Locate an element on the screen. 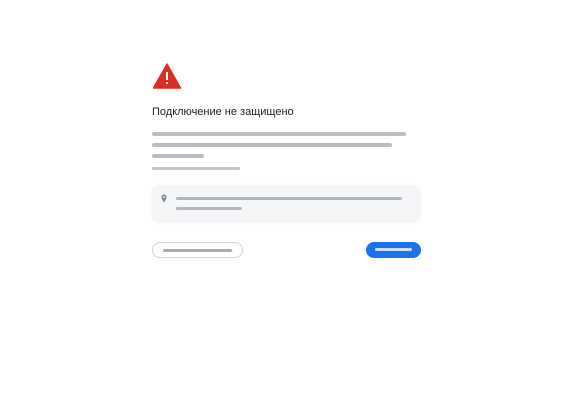 The width and height of the screenshot is (572, 401). advanced-button-label is located at coordinates (197, 250).